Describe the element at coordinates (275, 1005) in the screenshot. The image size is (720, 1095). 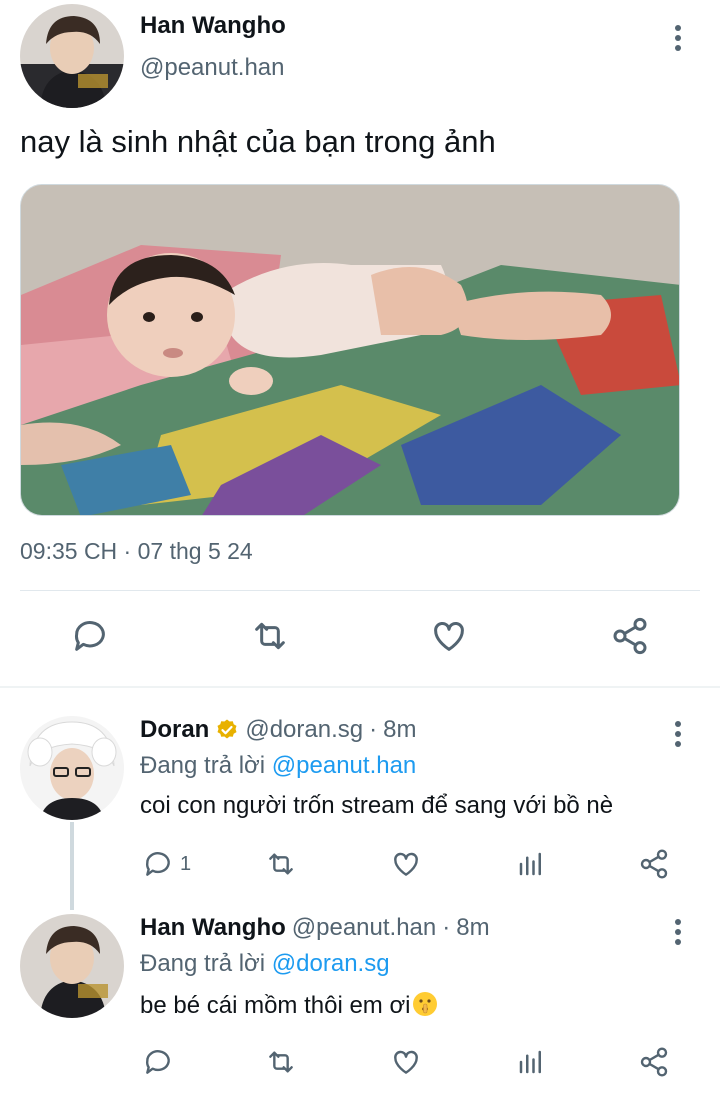
I see `reply-text-content: be bé cái mồm thôi em ơi` at that location.